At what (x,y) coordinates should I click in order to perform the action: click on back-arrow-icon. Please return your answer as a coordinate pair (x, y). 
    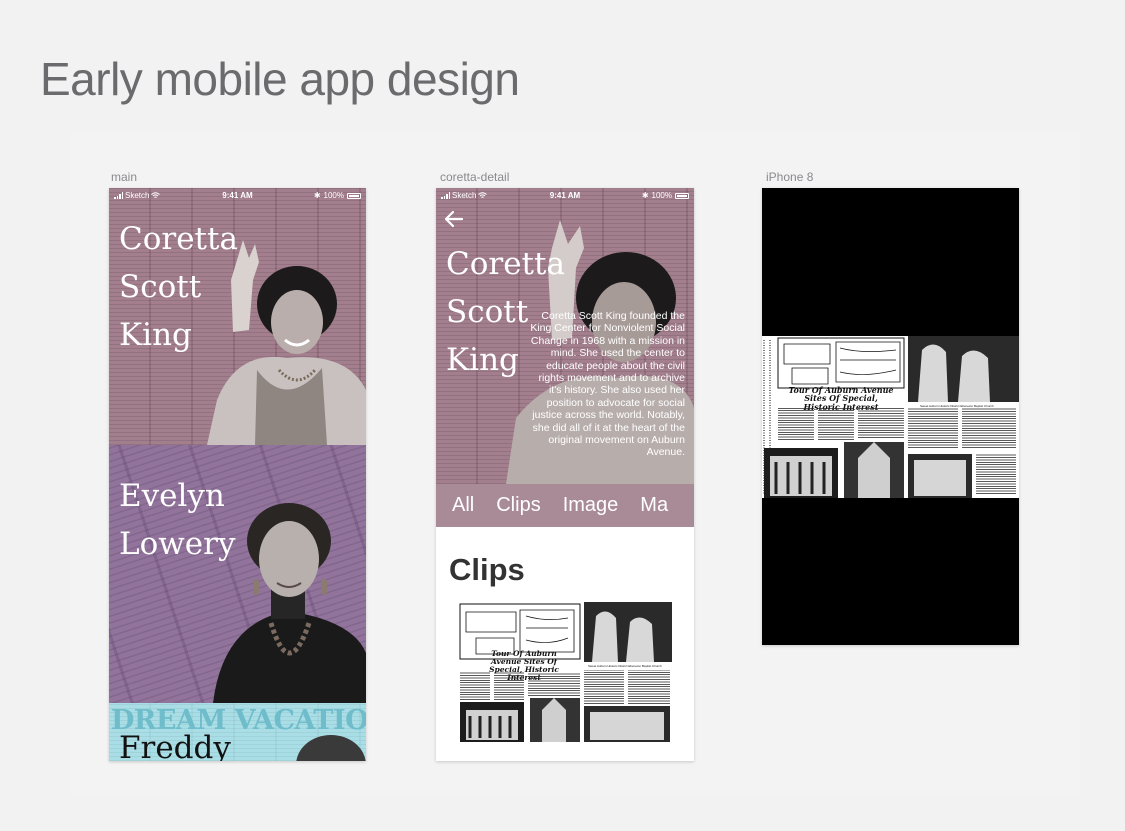
    Looking at the image, I should click on (454, 219).